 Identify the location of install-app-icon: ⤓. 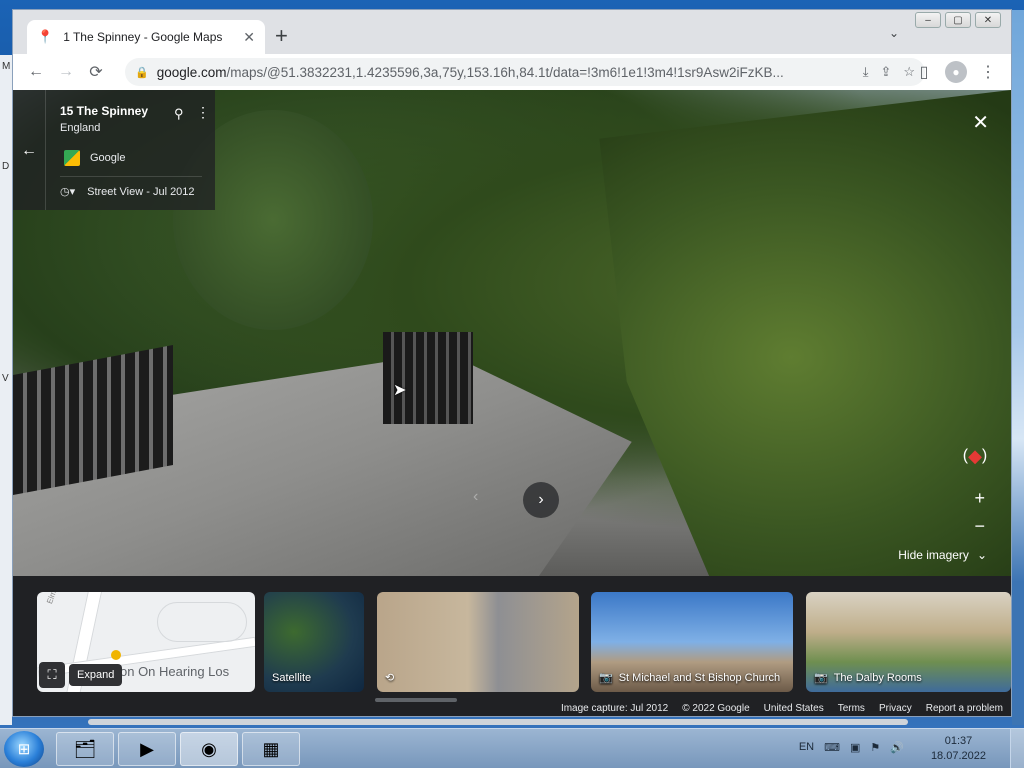
(866, 72).